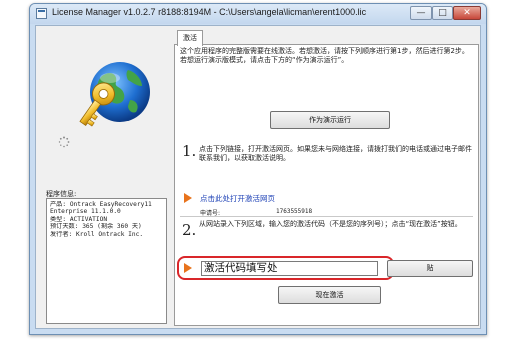 The height and width of the screenshot is (341, 507). What do you see at coordinates (294, 211) in the screenshot?
I see `serial-value: 1763555918` at bounding box center [294, 211].